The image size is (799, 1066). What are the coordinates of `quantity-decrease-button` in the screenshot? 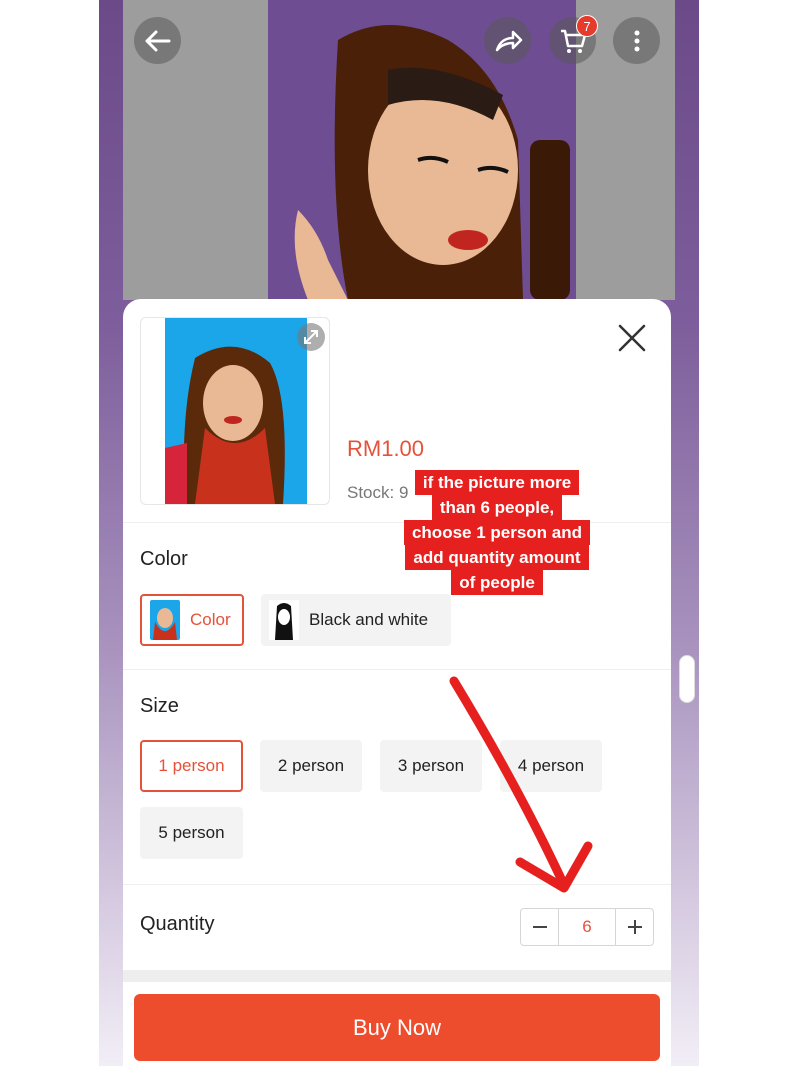 It's located at (539, 927).